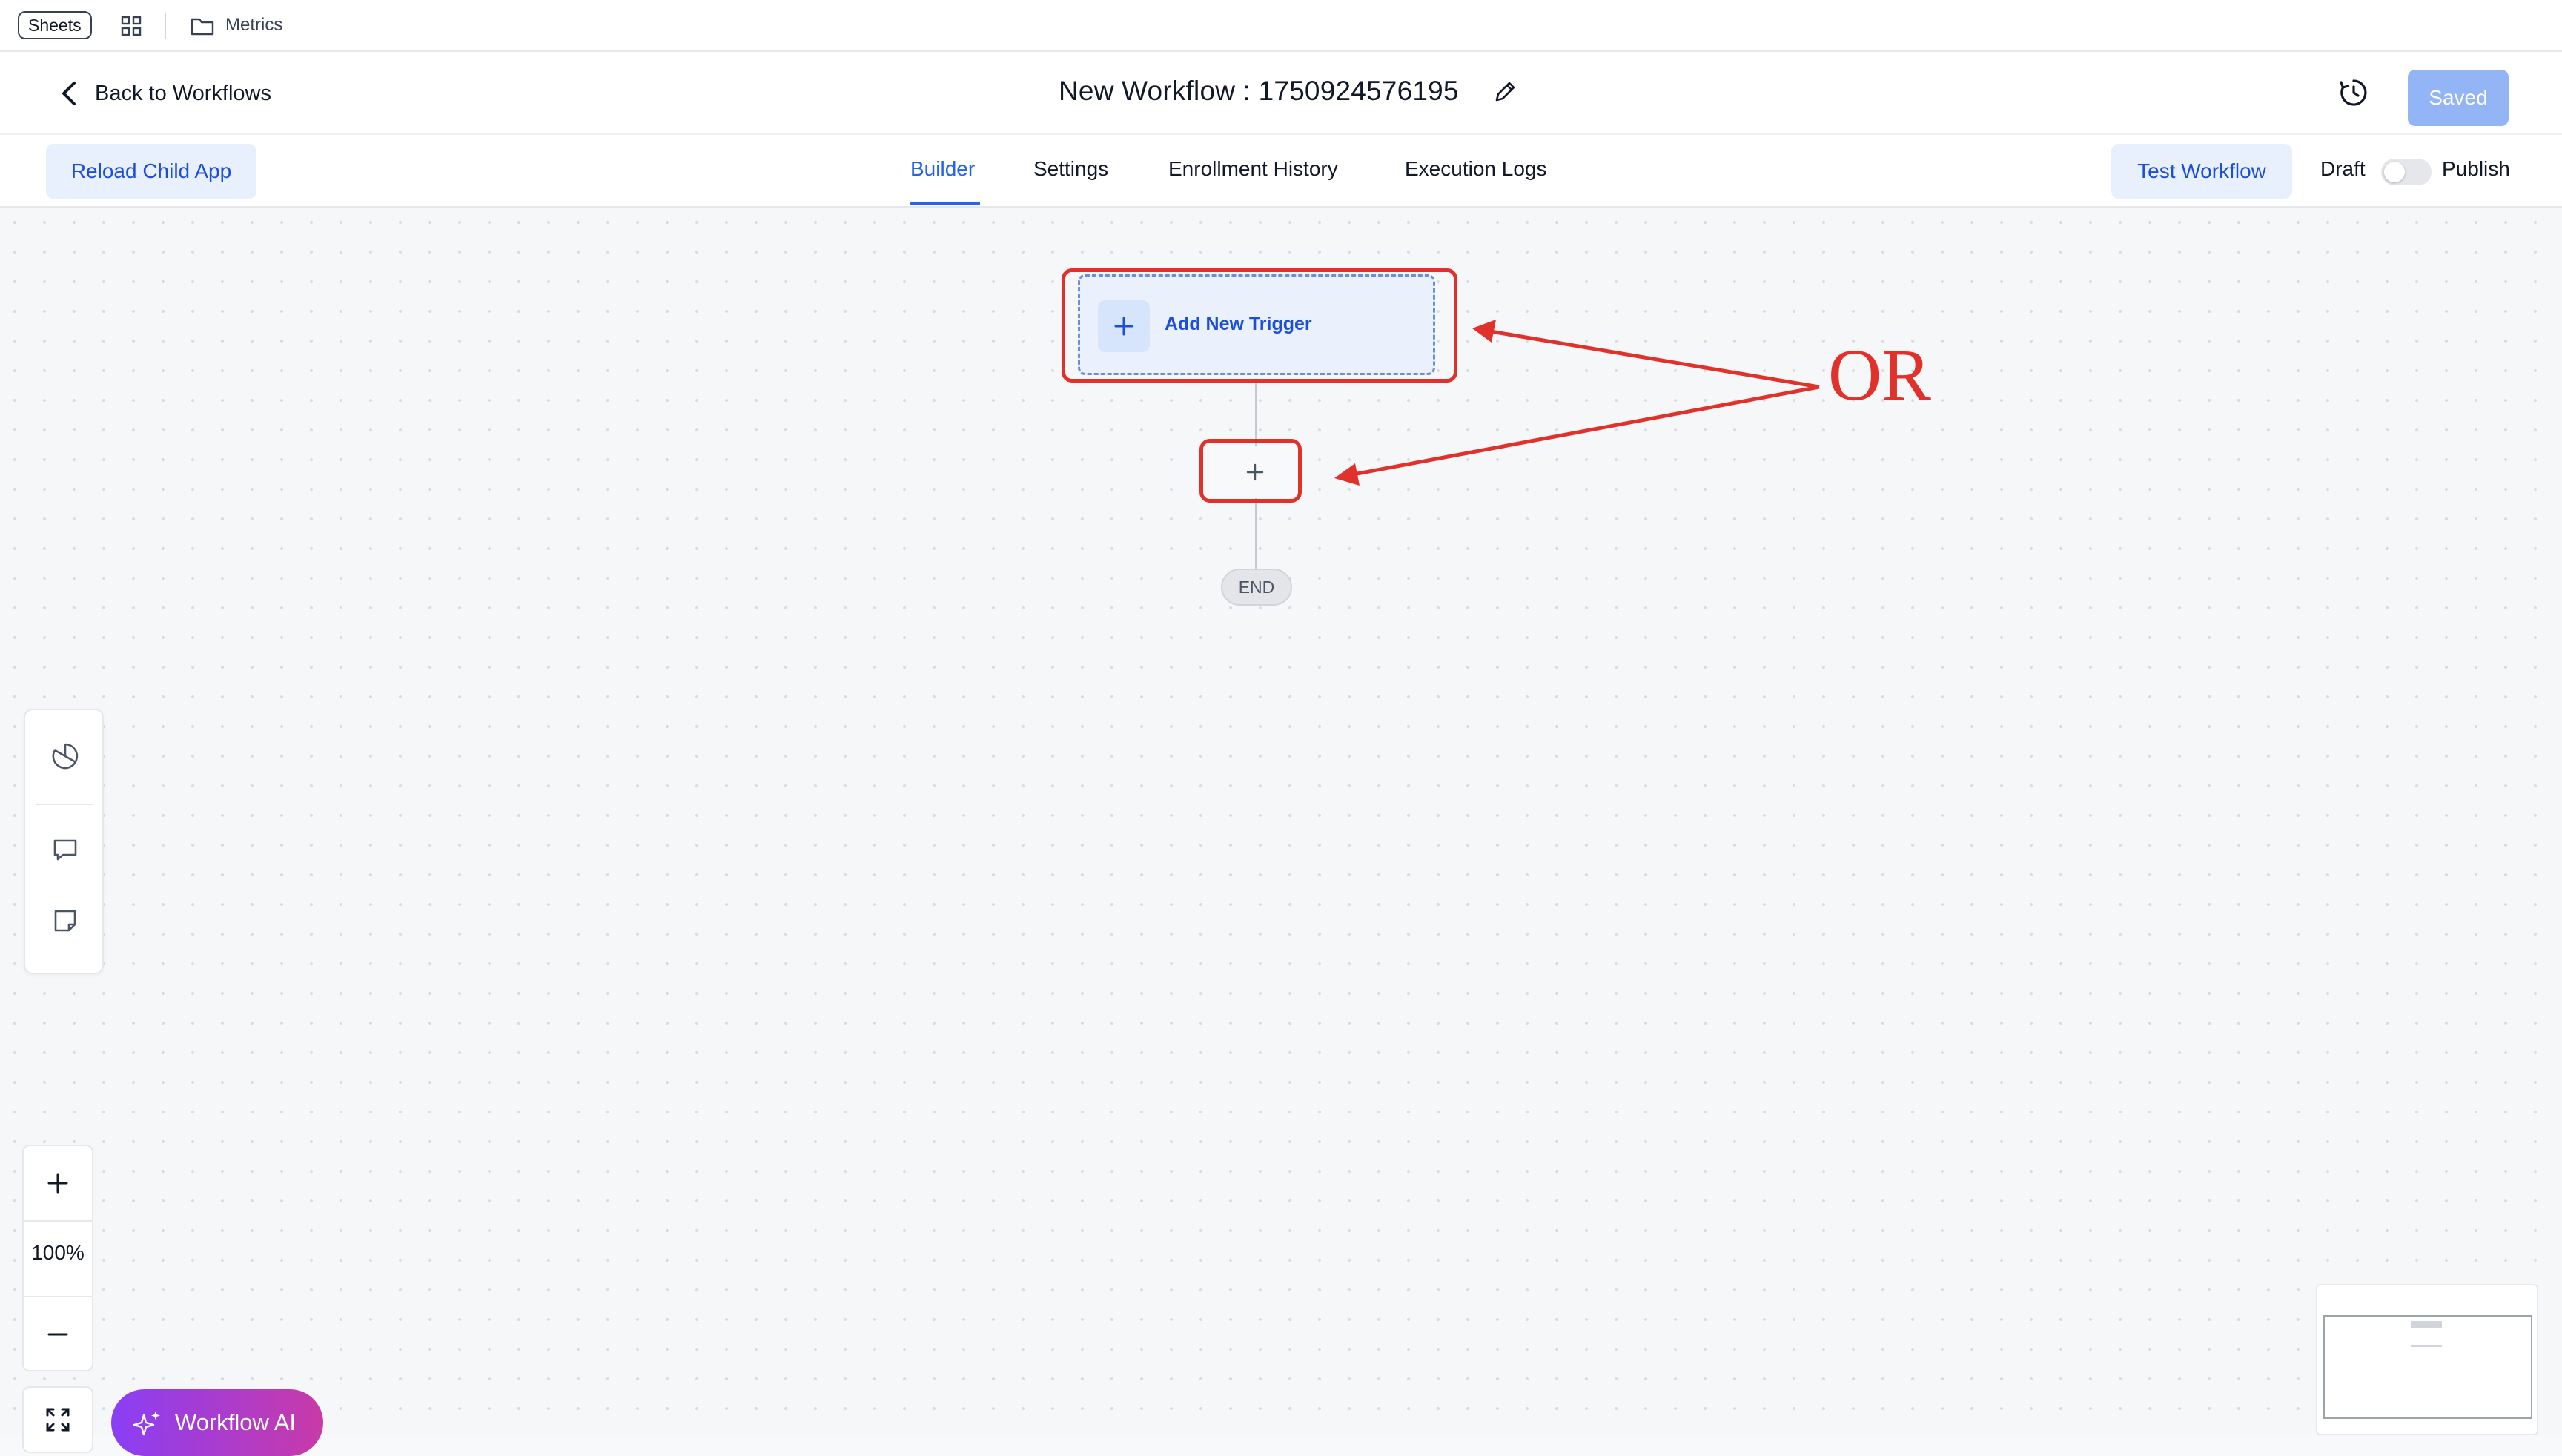 This screenshot has height=1456, width=2562. Describe the element at coordinates (183, 93) in the screenshot. I see `back-label: Back to Workflows` at that location.